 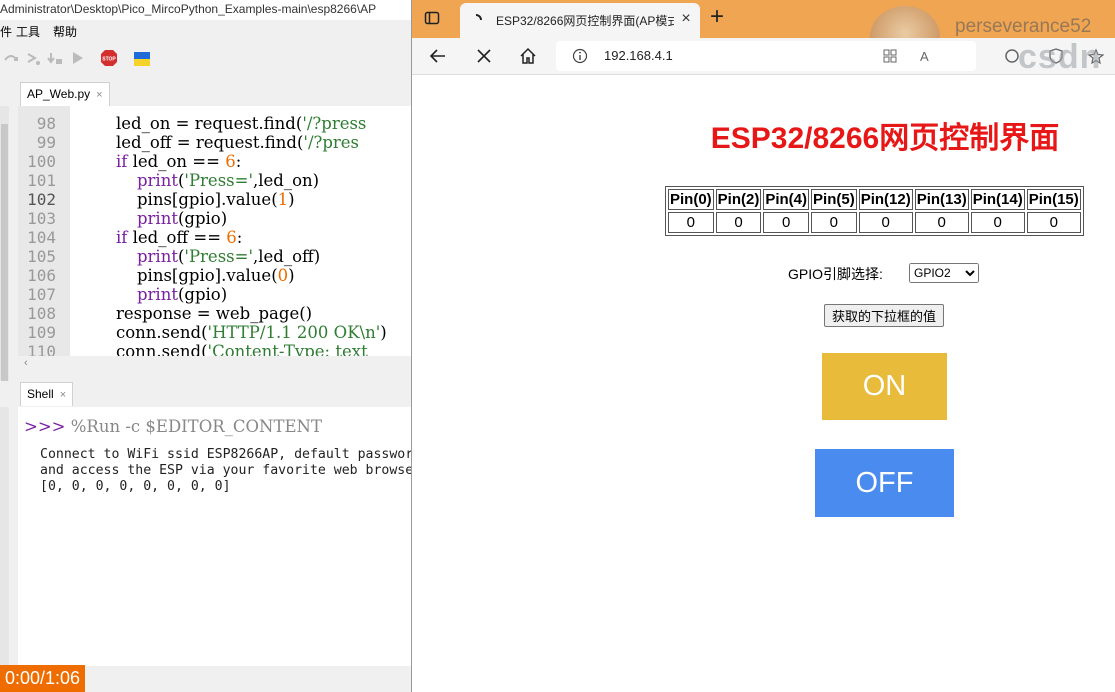 I want to click on watermark-csdn-logo: csdn, so click(x=1060, y=57).